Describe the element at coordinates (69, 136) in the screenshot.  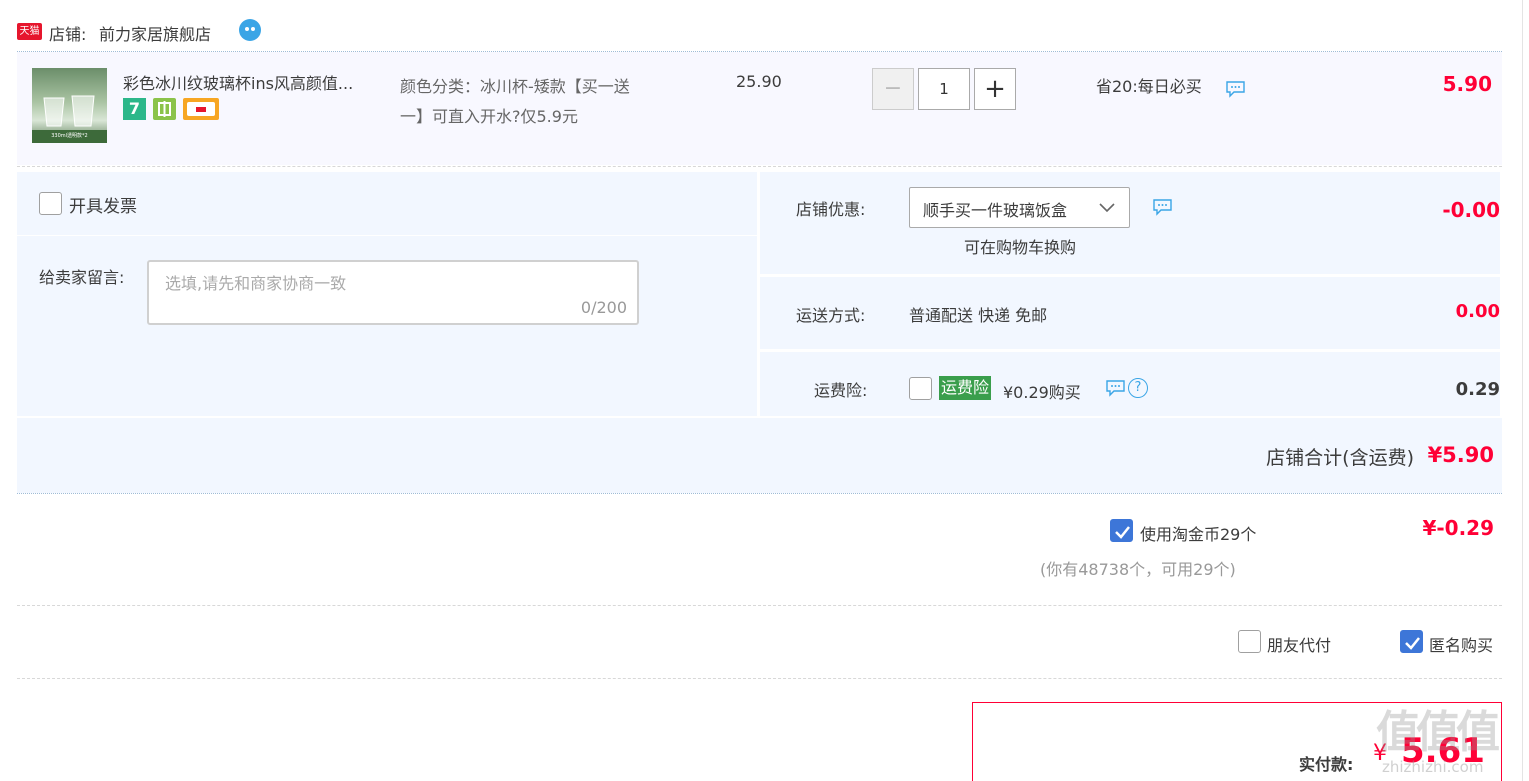
I see `thumb-caption: 330ml透明款*2` at that location.